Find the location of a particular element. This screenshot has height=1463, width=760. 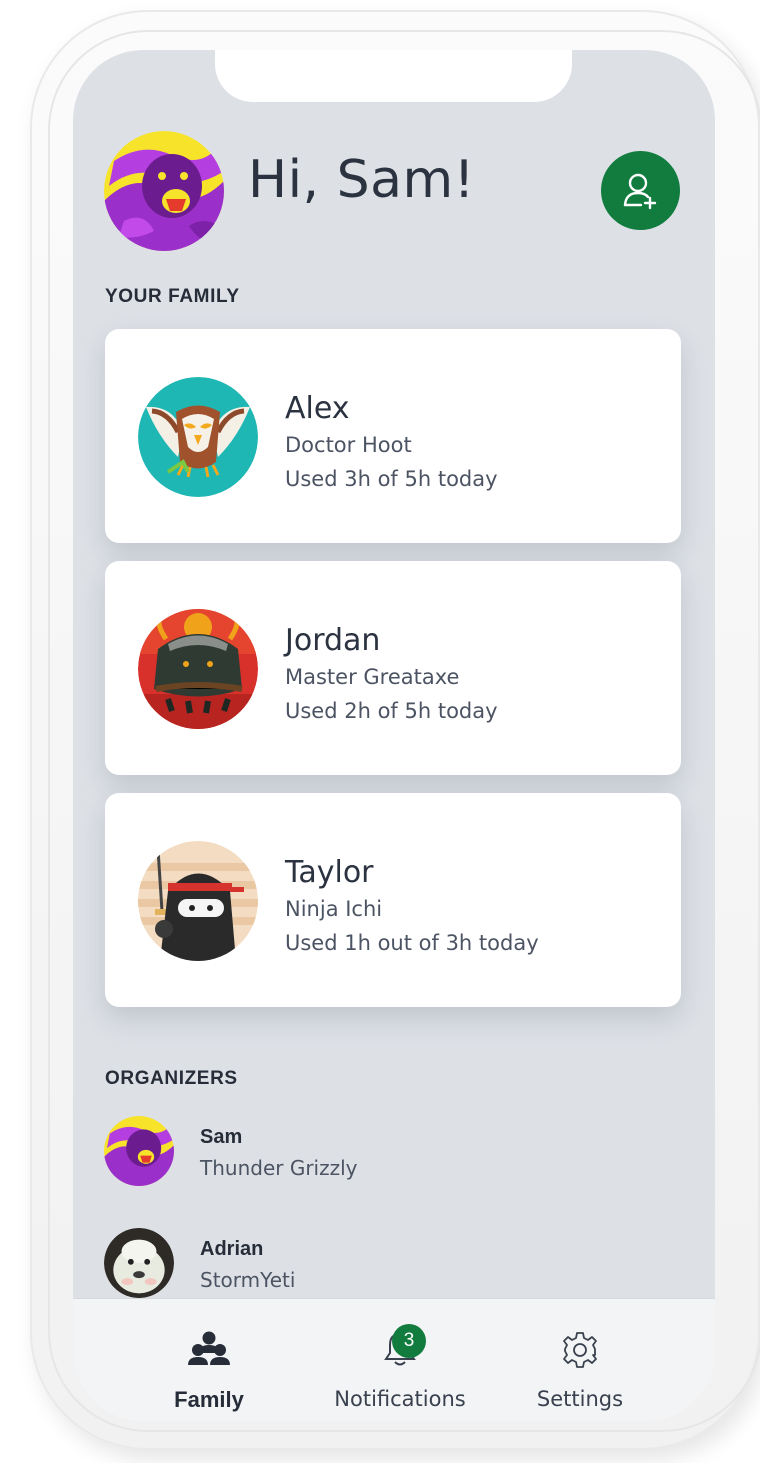

member-name: Jordan is located at coordinates (333, 640).